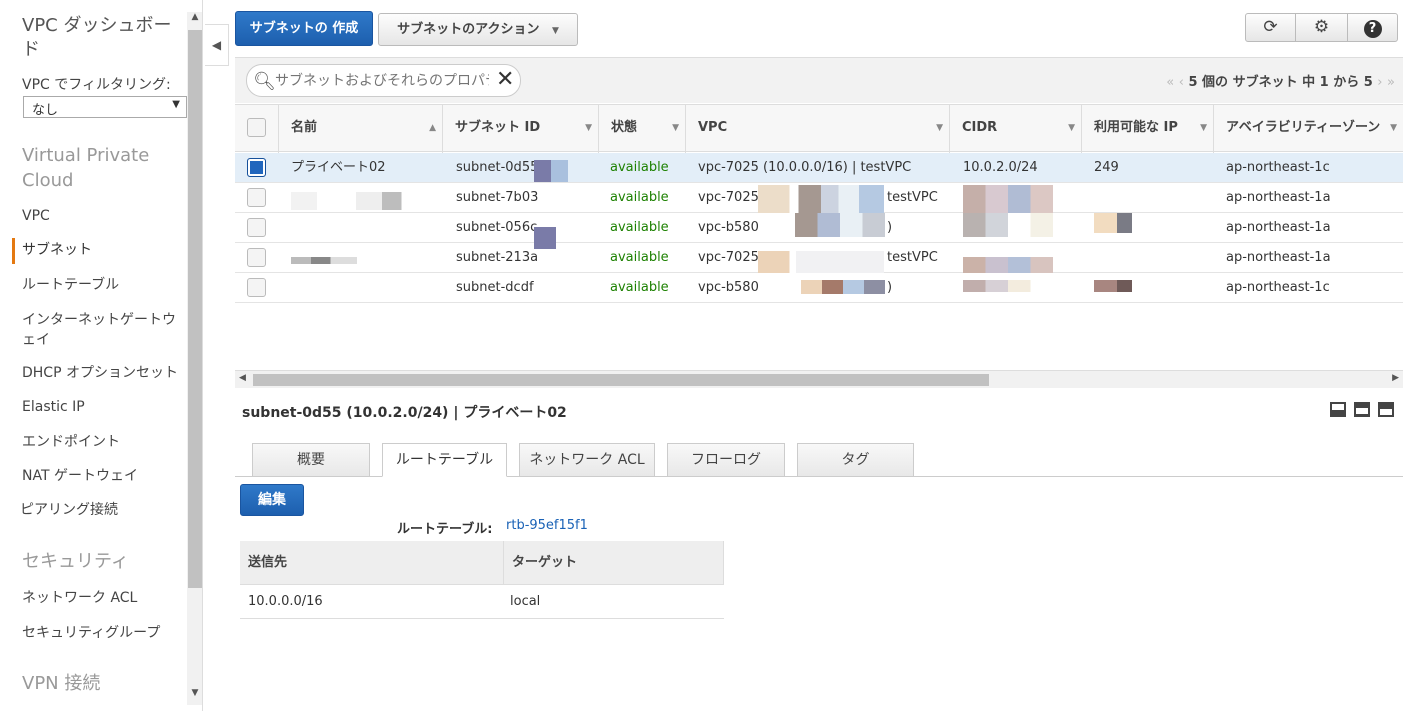  I want to click on detail-title: subnet-0d55 (10.0.2.0/24) | プライベート02, so click(404, 413).